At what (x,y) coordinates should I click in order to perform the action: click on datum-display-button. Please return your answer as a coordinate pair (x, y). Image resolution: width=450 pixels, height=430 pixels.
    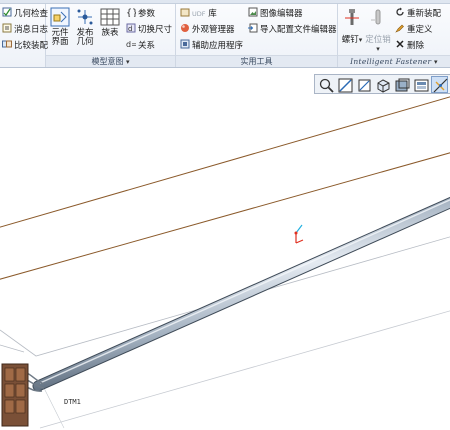
    Looking at the image, I should click on (439, 84).